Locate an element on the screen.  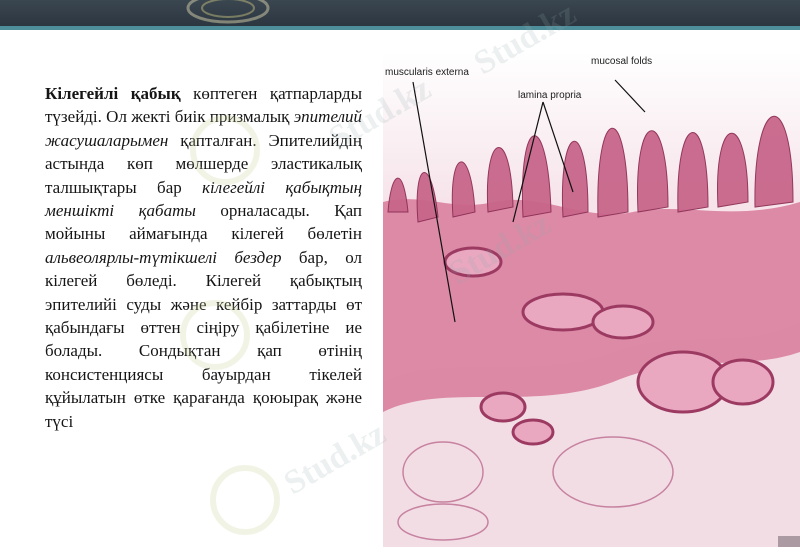
label-mucosal-folds: mucosal folds is located at coordinates (622, 61).